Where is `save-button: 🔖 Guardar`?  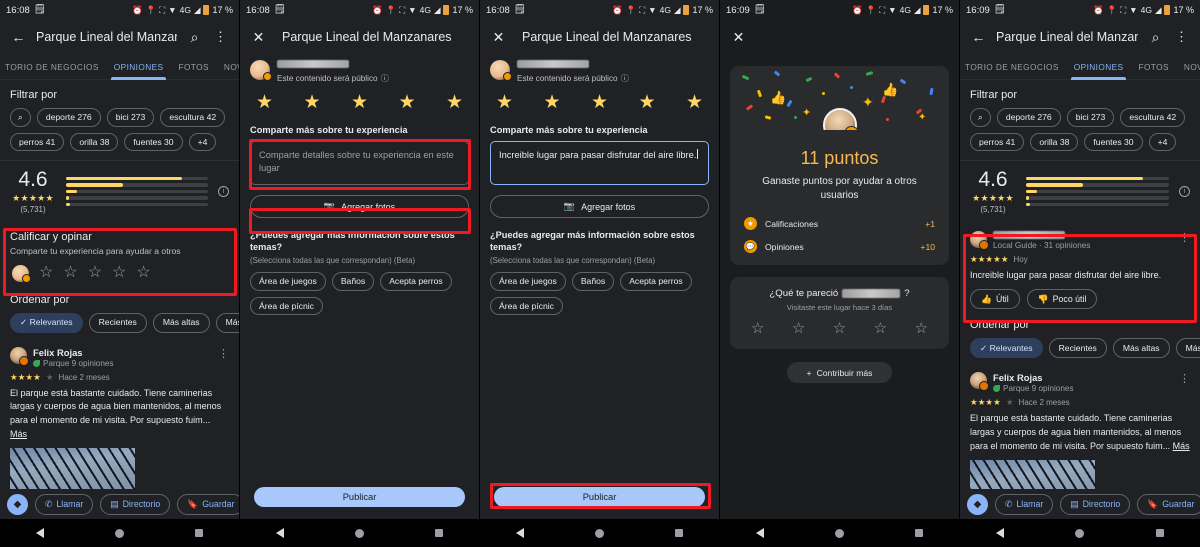 save-button: 🔖 Guardar is located at coordinates (208, 504).